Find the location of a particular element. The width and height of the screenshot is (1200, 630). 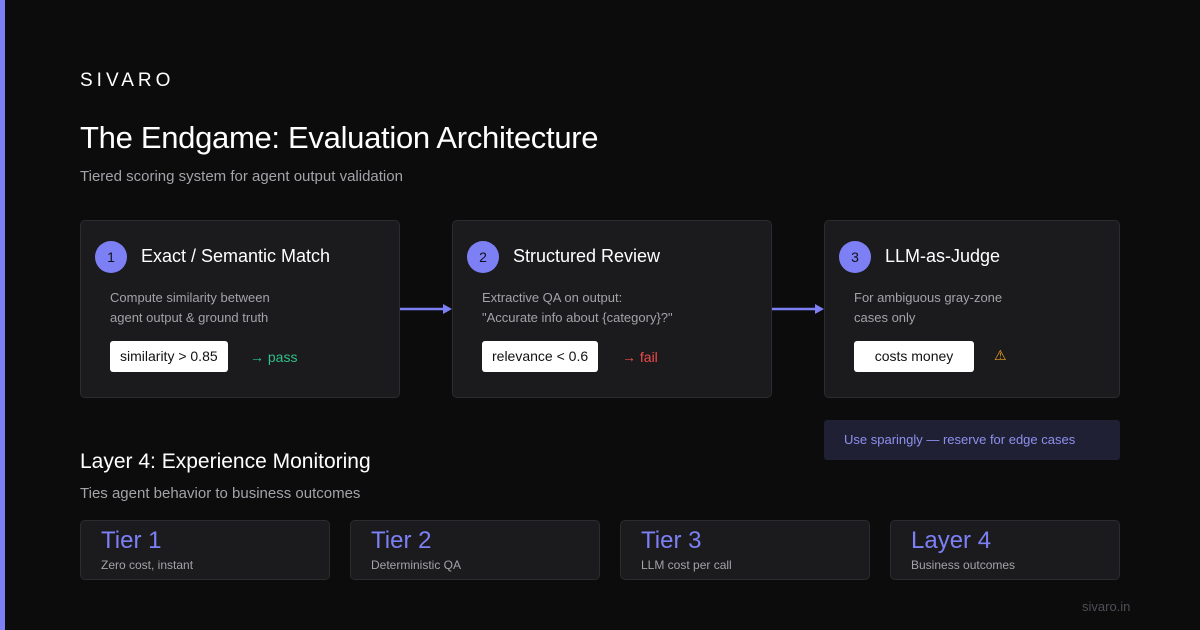

tier-name: Layer 4 is located at coordinates (951, 540).